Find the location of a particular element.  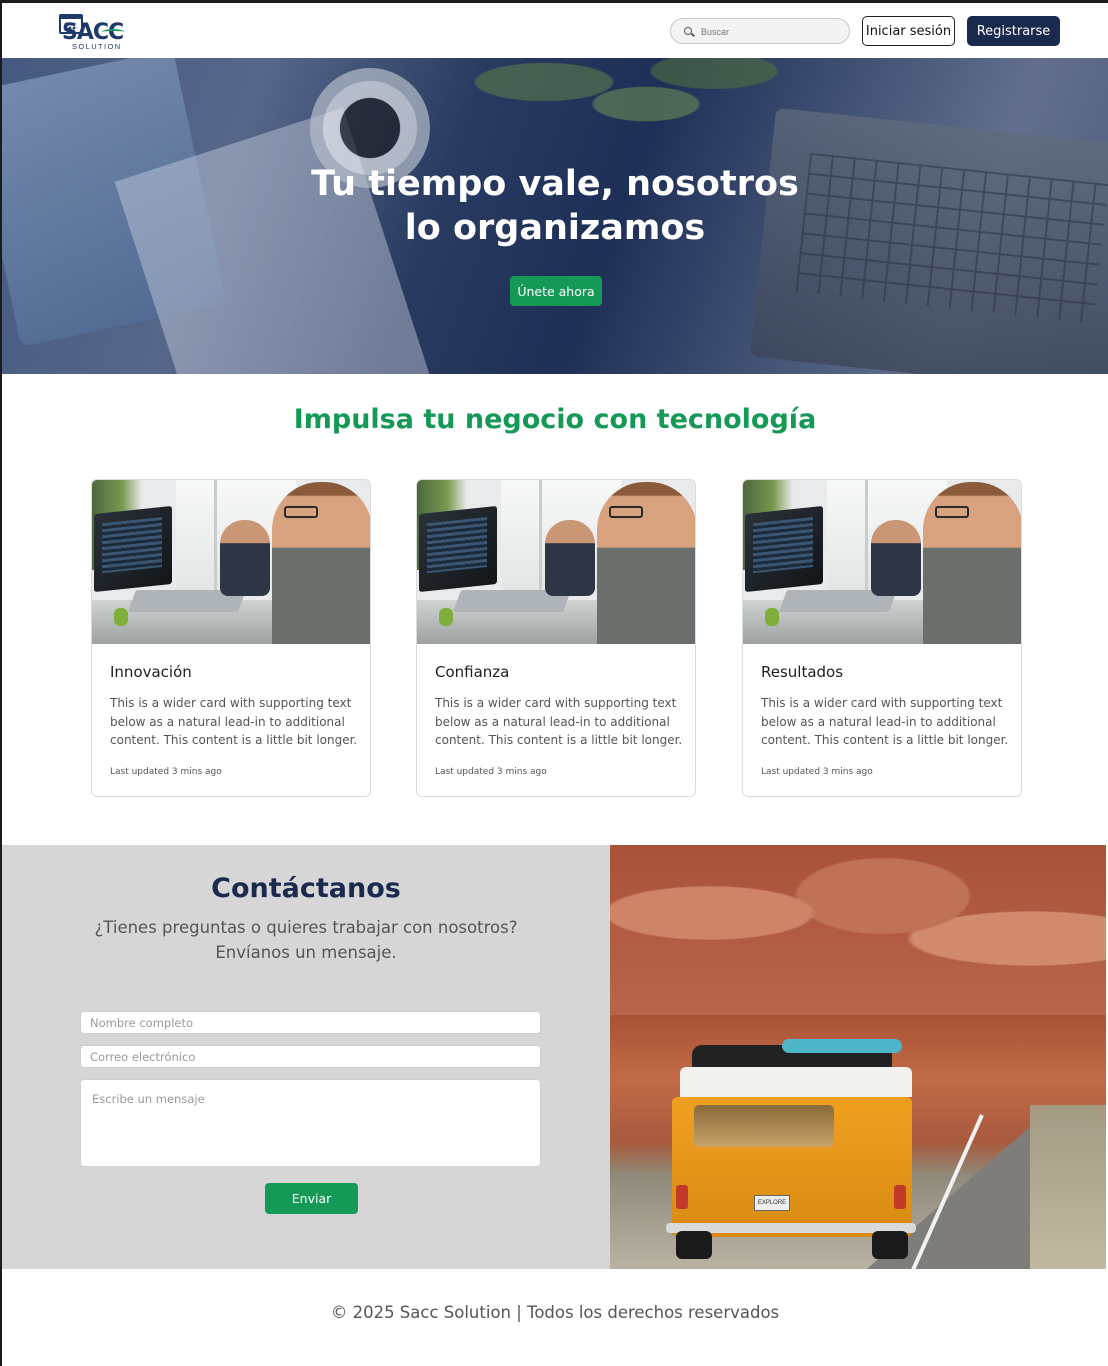

hero-title-line2: lo organizamos is located at coordinates (555, 228).